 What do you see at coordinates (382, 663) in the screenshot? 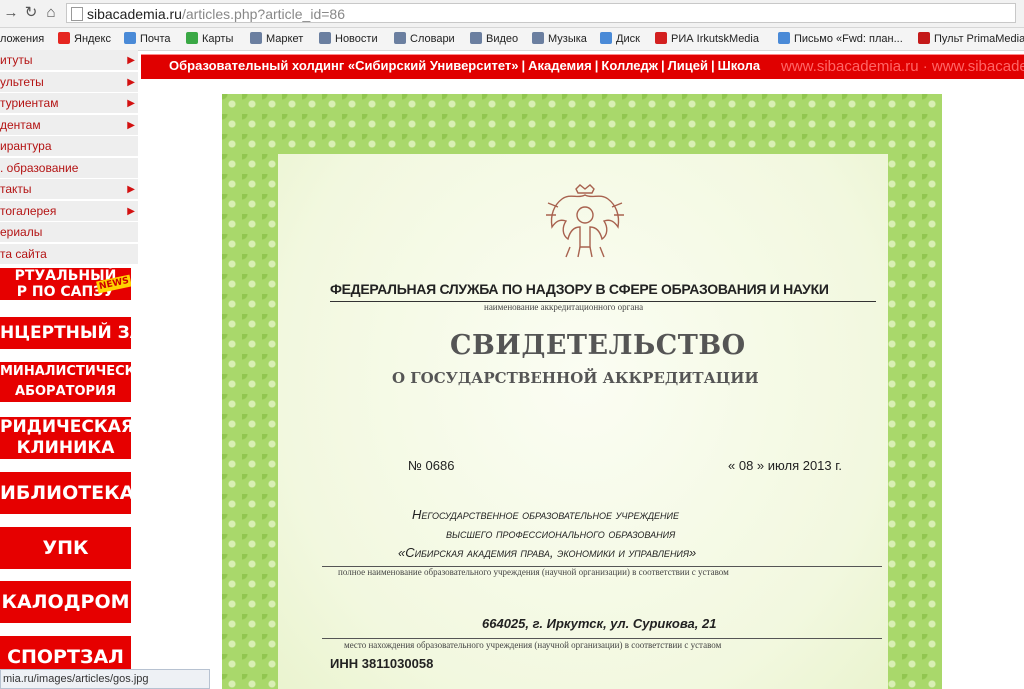
I see `org-inn: ИНН 3811030058` at bounding box center [382, 663].